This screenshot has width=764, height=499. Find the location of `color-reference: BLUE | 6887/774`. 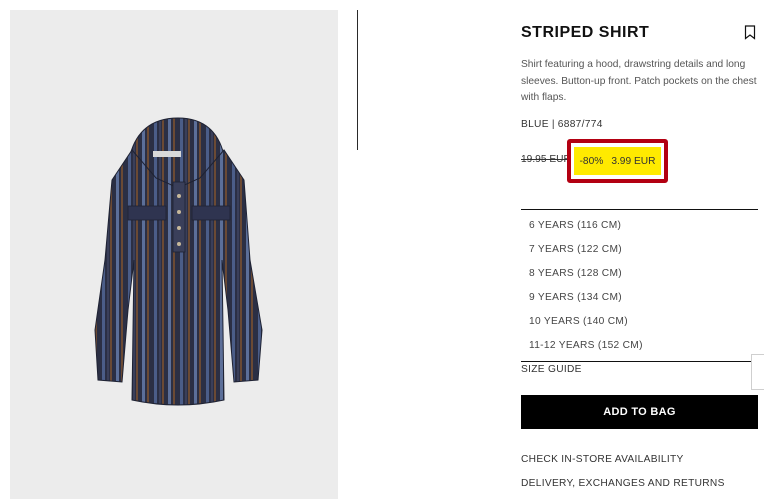

color-reference: BLUE | 6887/774 is located at coordinates (562, 124).